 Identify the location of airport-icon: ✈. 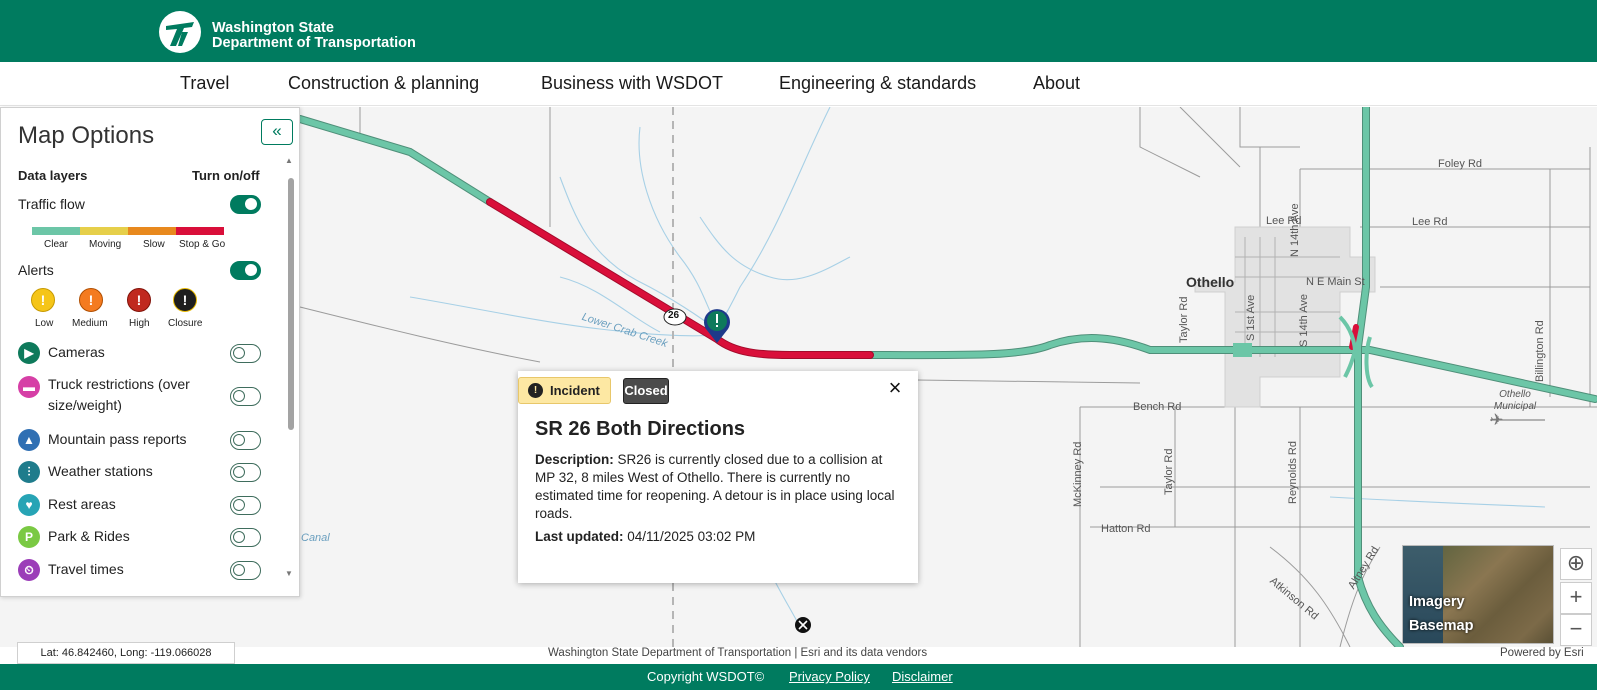
(1496, 420).